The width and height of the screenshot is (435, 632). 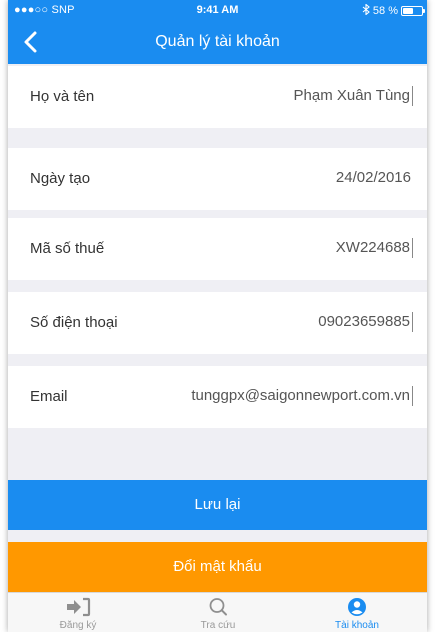 What do you see at coordinates (217, 505) in the screenshot?
I see `save-button: Lưu lại` at bounding box center [217, 505].